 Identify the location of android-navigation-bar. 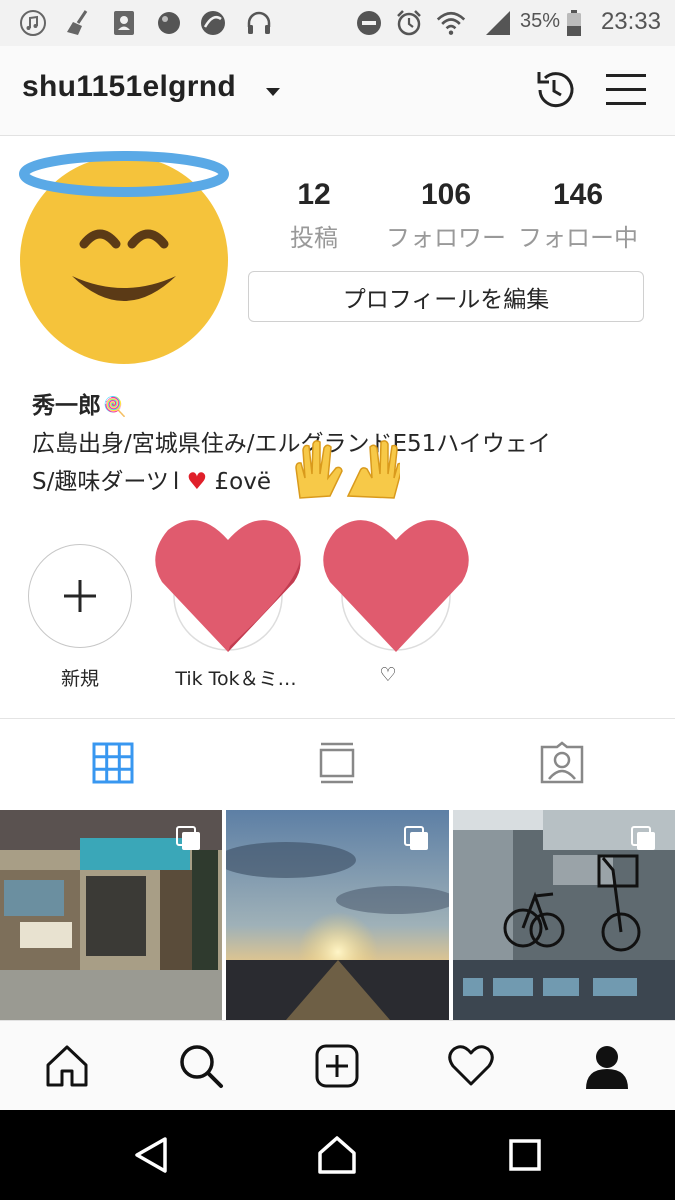
(337, 1155).